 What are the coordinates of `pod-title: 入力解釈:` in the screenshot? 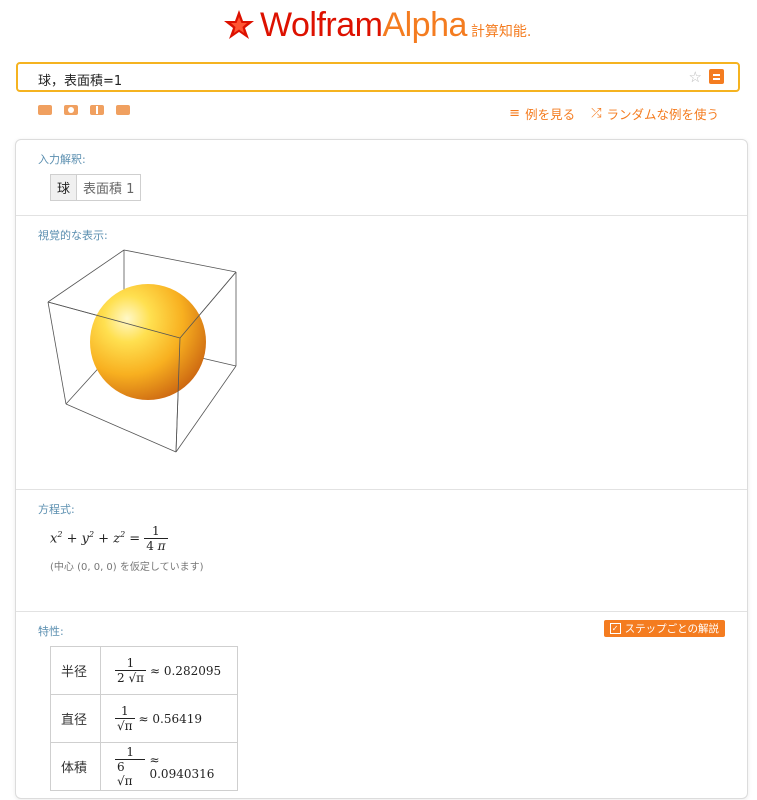 It's located at (62, 159).